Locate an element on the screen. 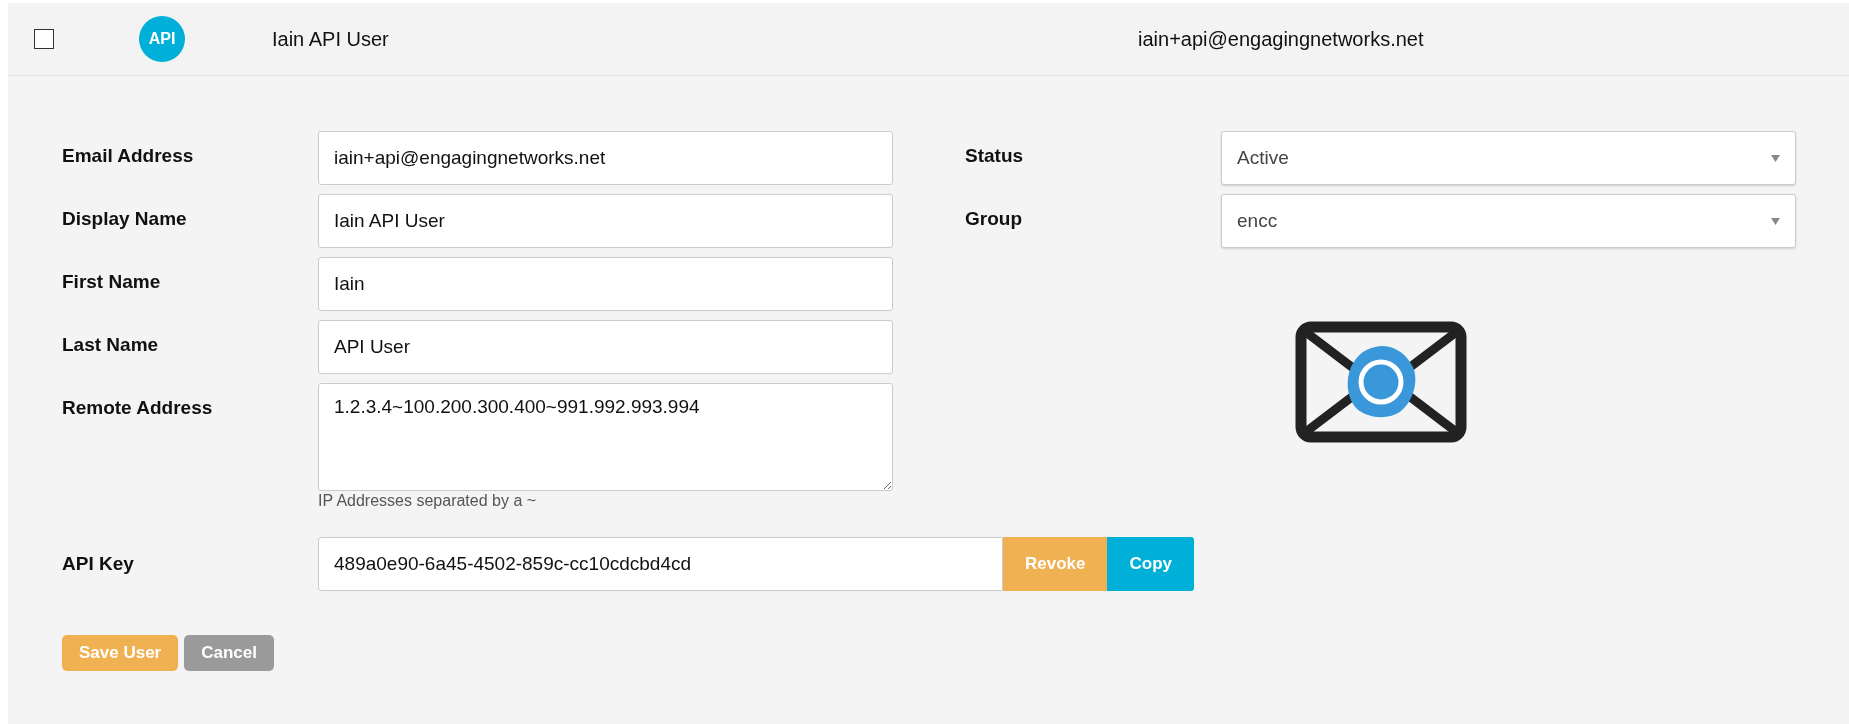 The image size is (1849, 724). field-label: First Name is located at coordinates (112, 281).